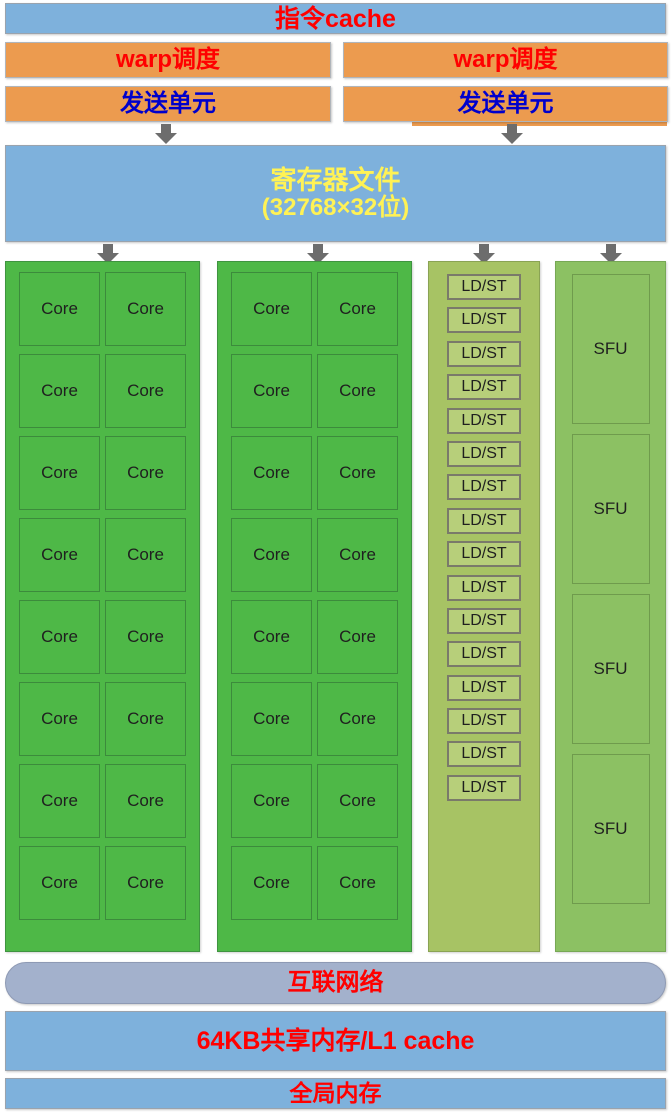 This screenshot has width=671, height=1112. I want to click on warp-scheduler-label-1: warp调度, so click(505, 59).